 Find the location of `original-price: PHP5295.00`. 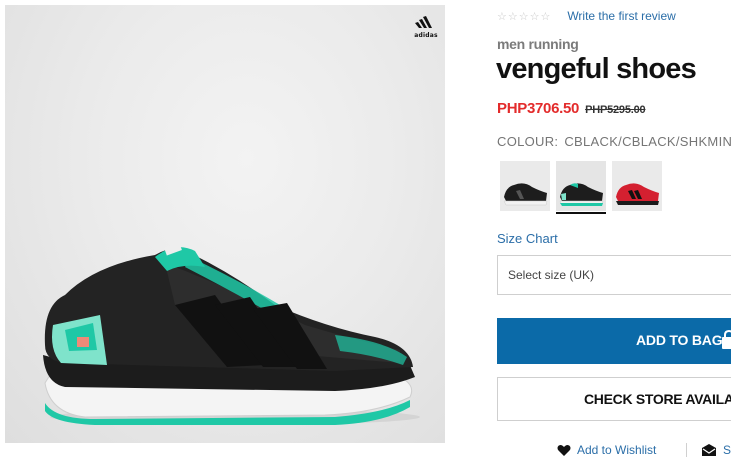

original-price: PHP5295.00 is located at coordinates (615, 110).